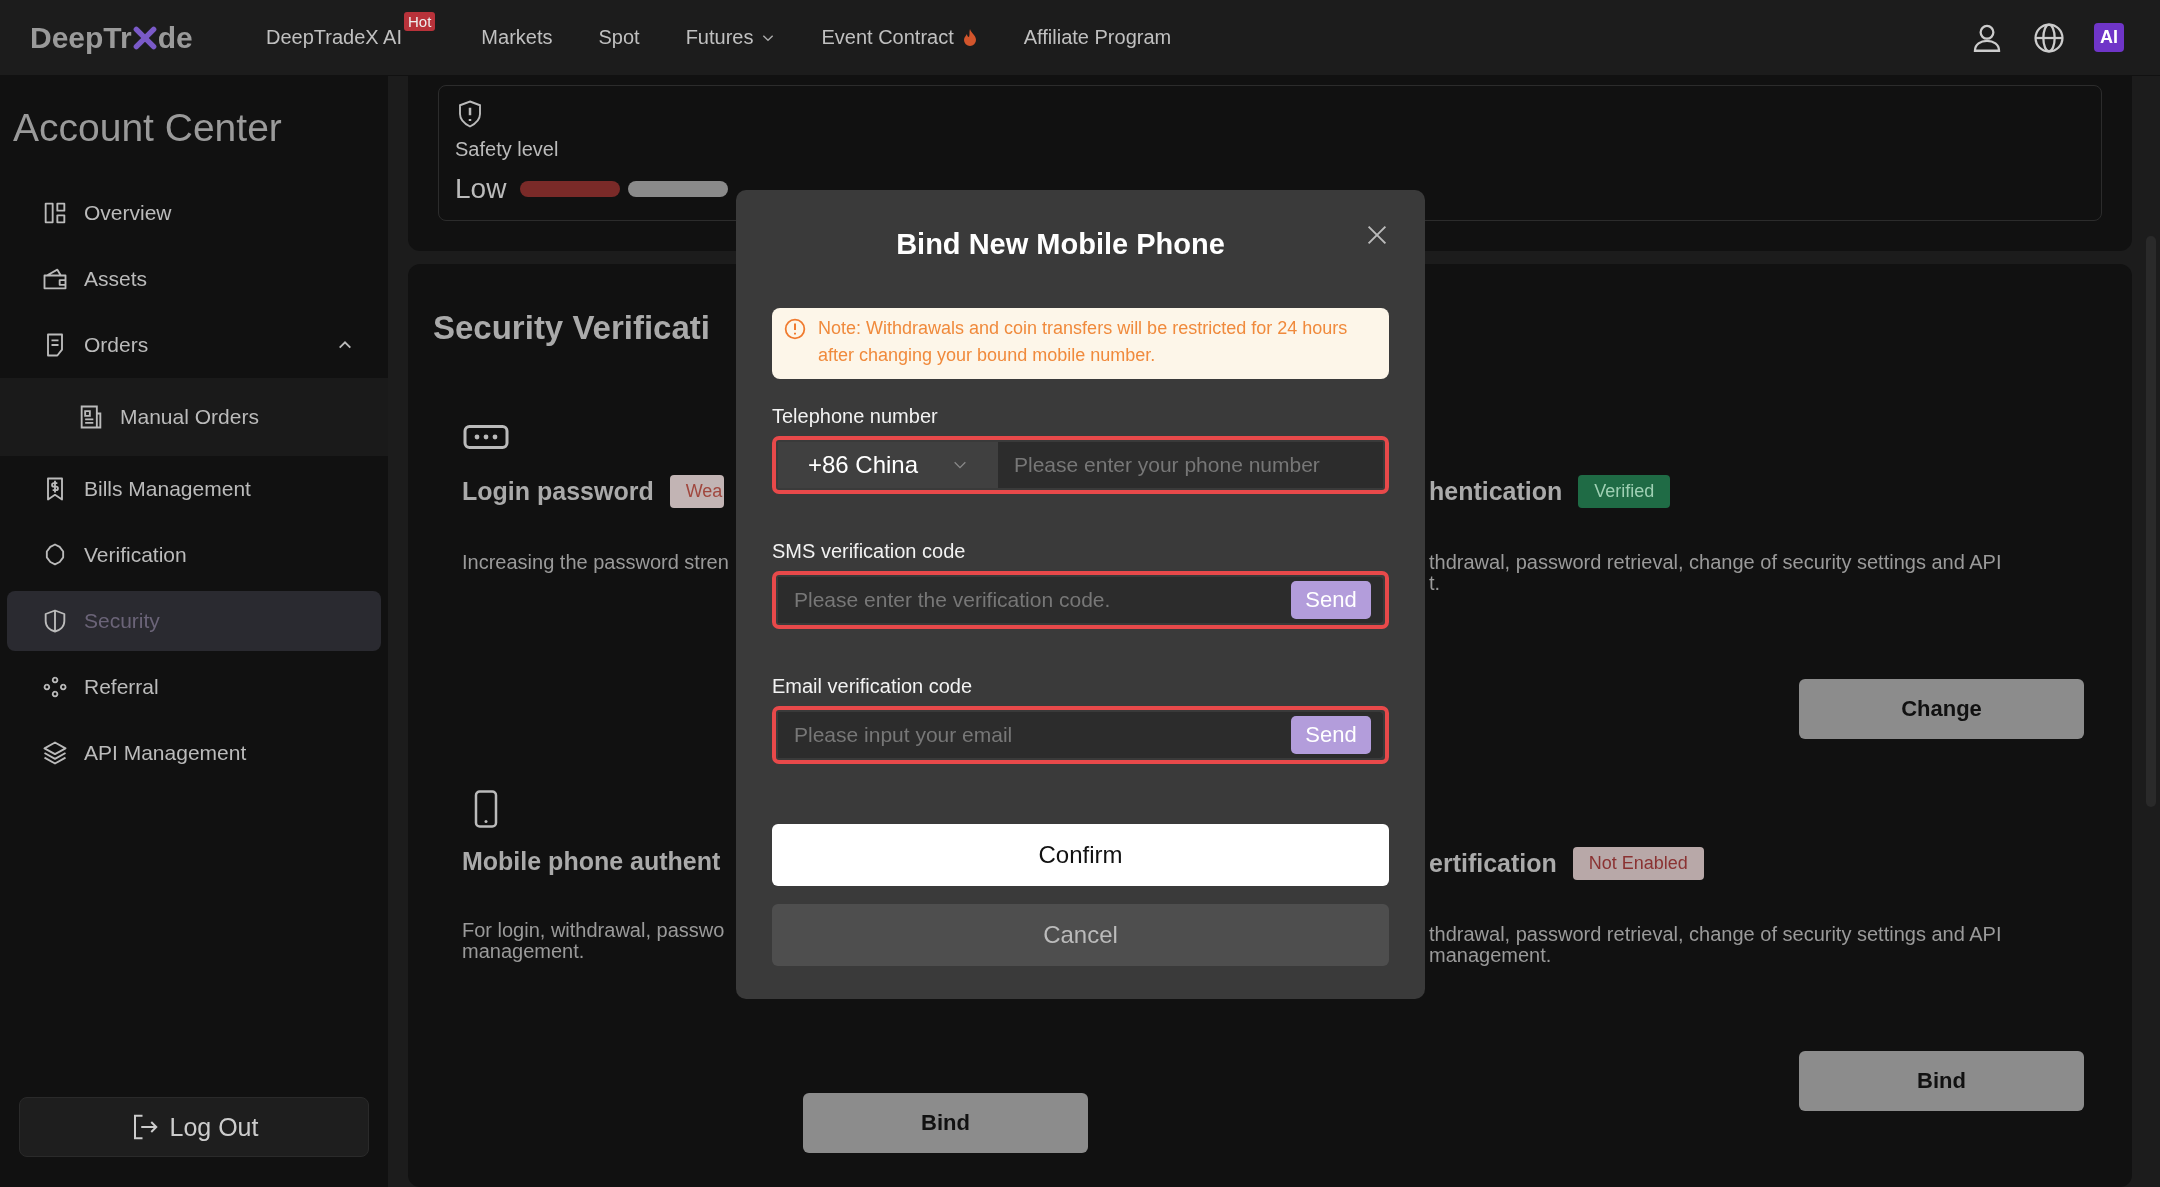 This screenshot has width=2160, height=1187. What do you see at coordinates (969, 37) in the screenshot?
I see `flame-icon` at bounding box center [969, 37].